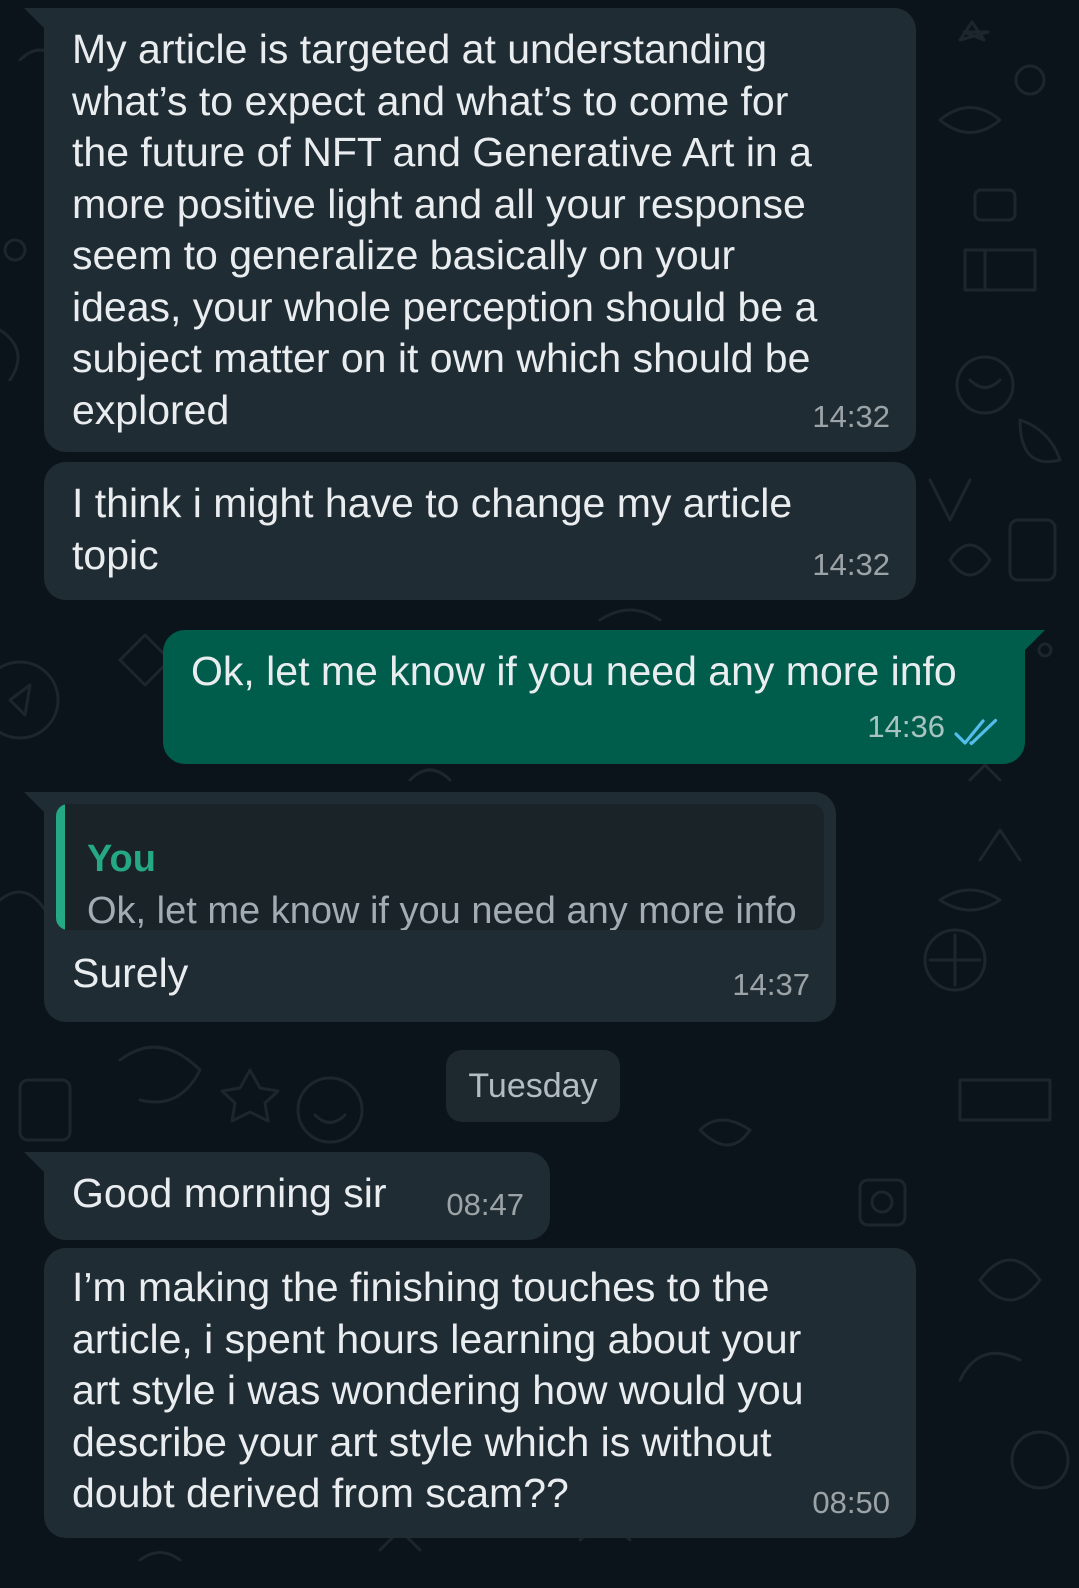  Describe the element at coordinates (906, 726) in the screenshot. I see `message-time: 14:36` at that location.